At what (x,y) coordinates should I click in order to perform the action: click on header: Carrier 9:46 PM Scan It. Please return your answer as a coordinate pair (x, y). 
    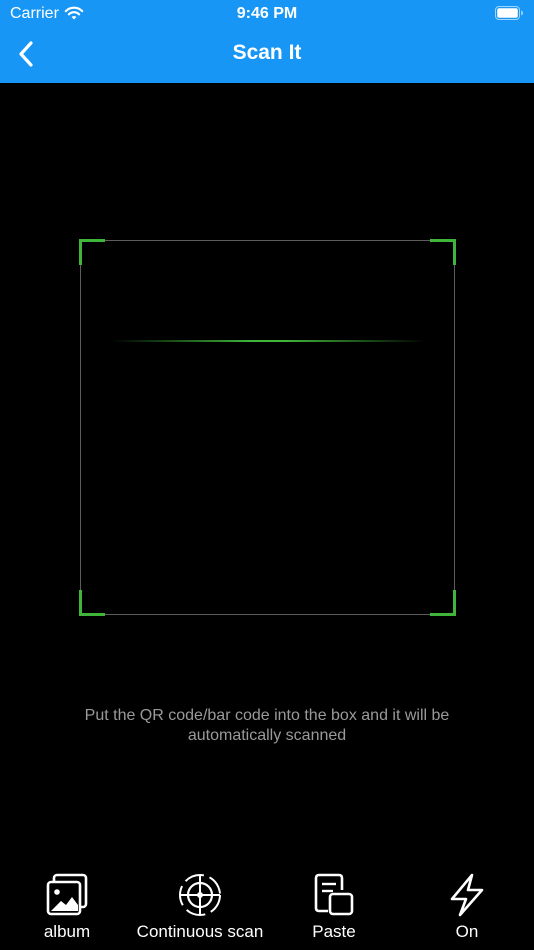
    Looking at the image, I should click on (267, 41).